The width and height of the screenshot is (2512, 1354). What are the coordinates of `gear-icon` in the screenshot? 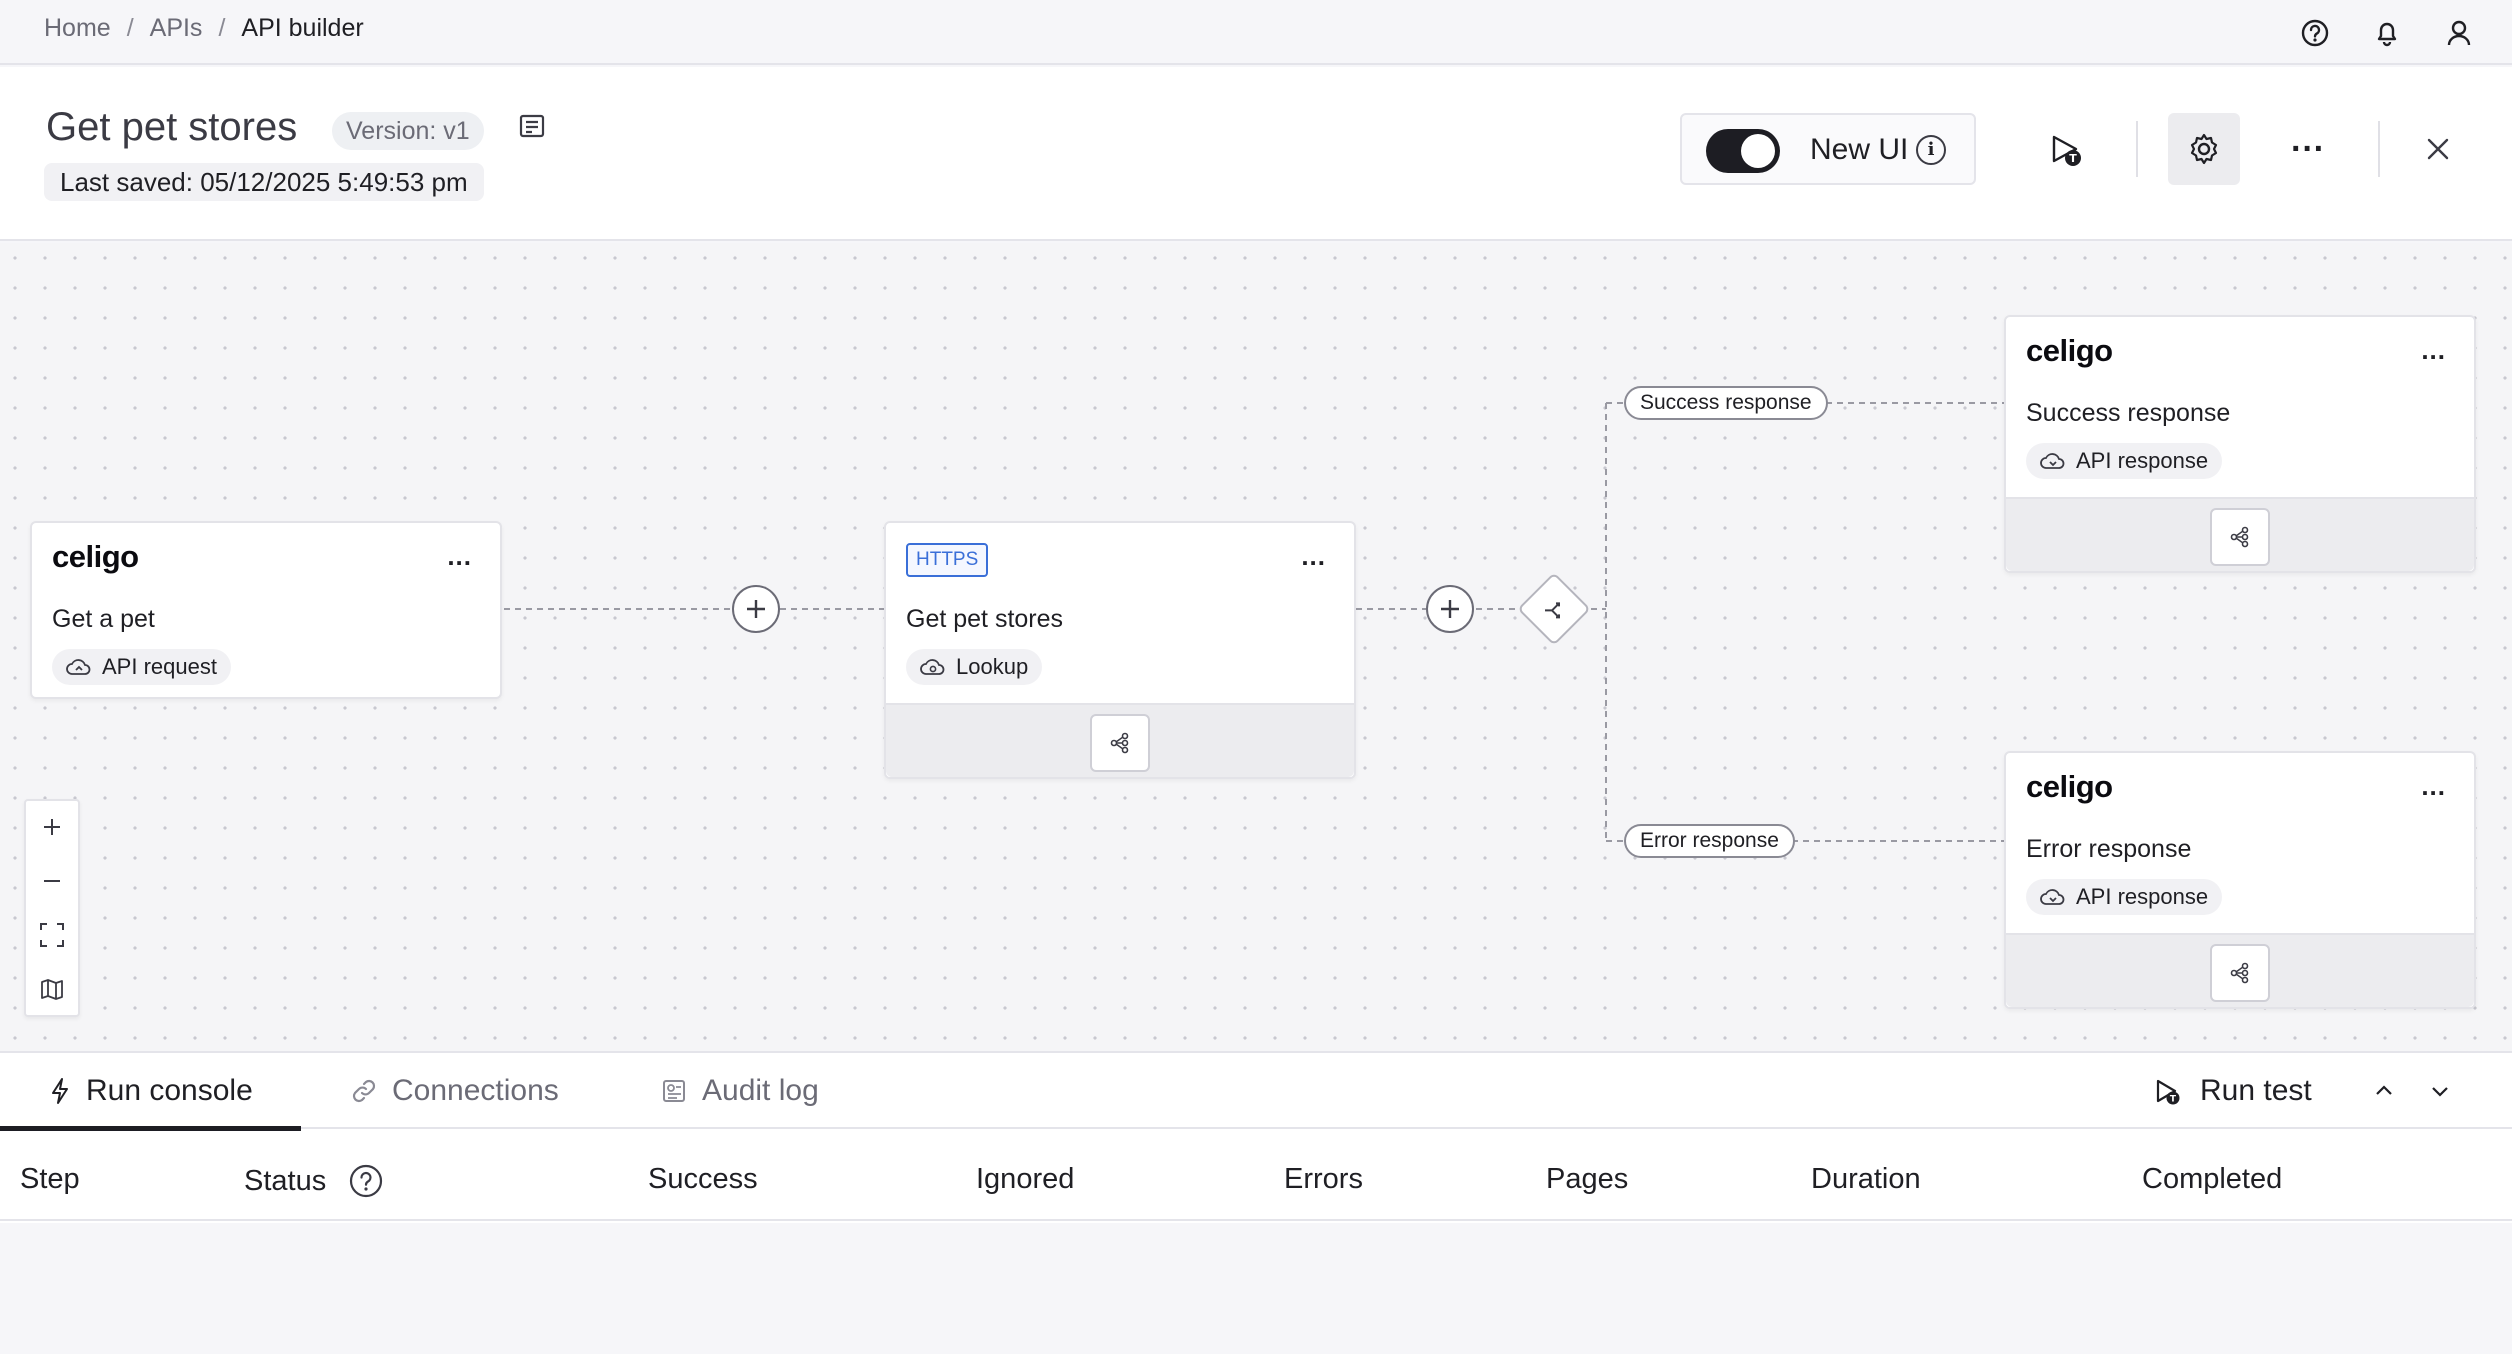 It's located at (2204, 149).